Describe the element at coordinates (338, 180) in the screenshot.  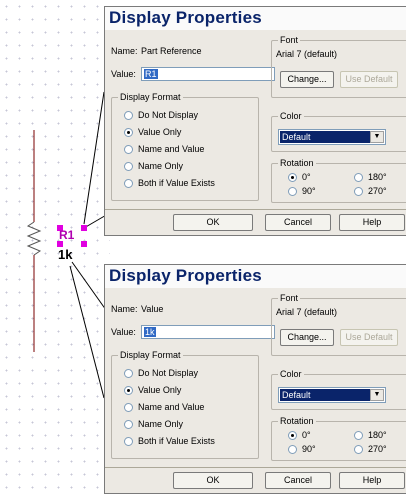
I see `rotation-group: Rotation 0° 180° 90° 270°` at that location.